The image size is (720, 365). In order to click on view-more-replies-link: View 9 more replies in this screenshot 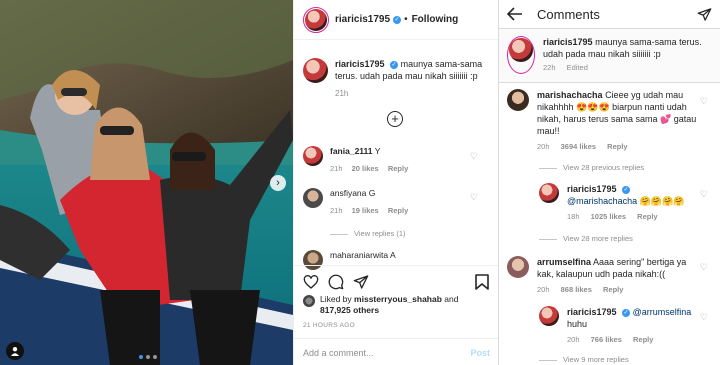, I will do `click(584, 359)`.